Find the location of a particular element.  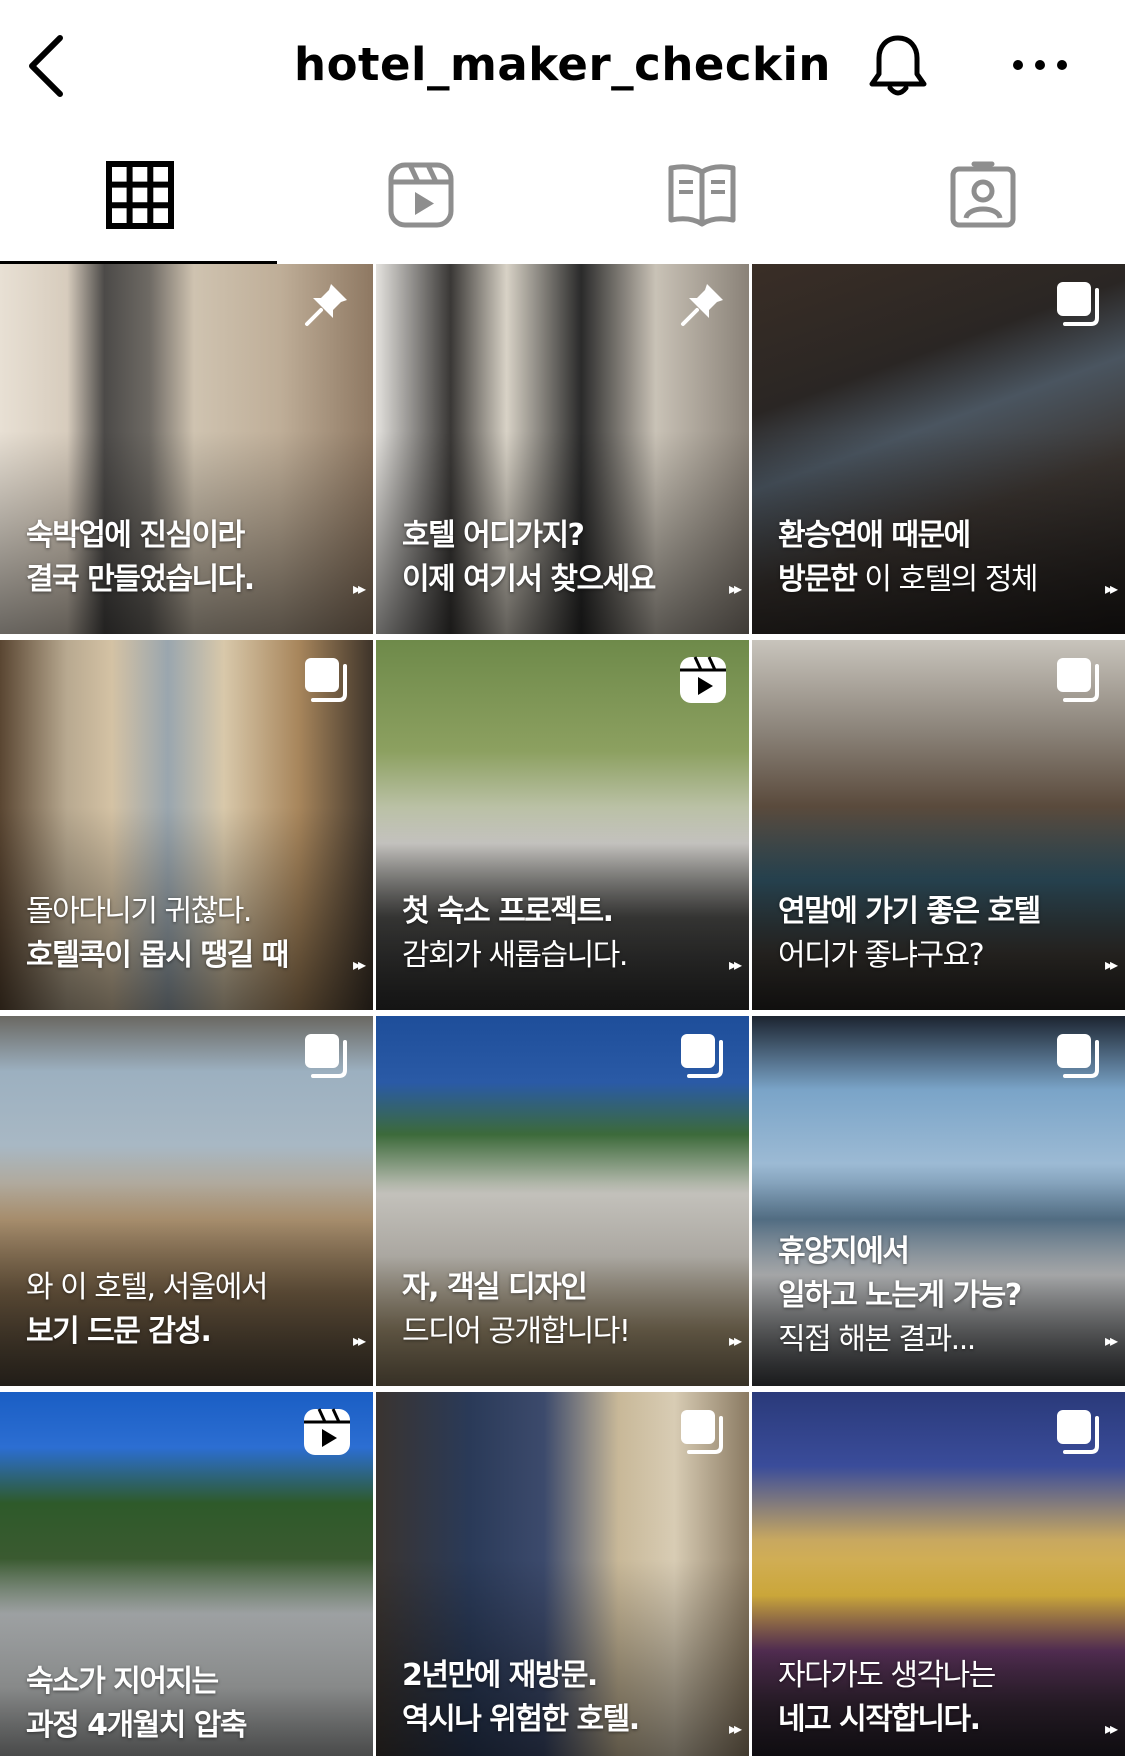

post-tile: 자다가도 생각나는네고 시작합니다. ▸▸ is located at coordinates (938, 1574).